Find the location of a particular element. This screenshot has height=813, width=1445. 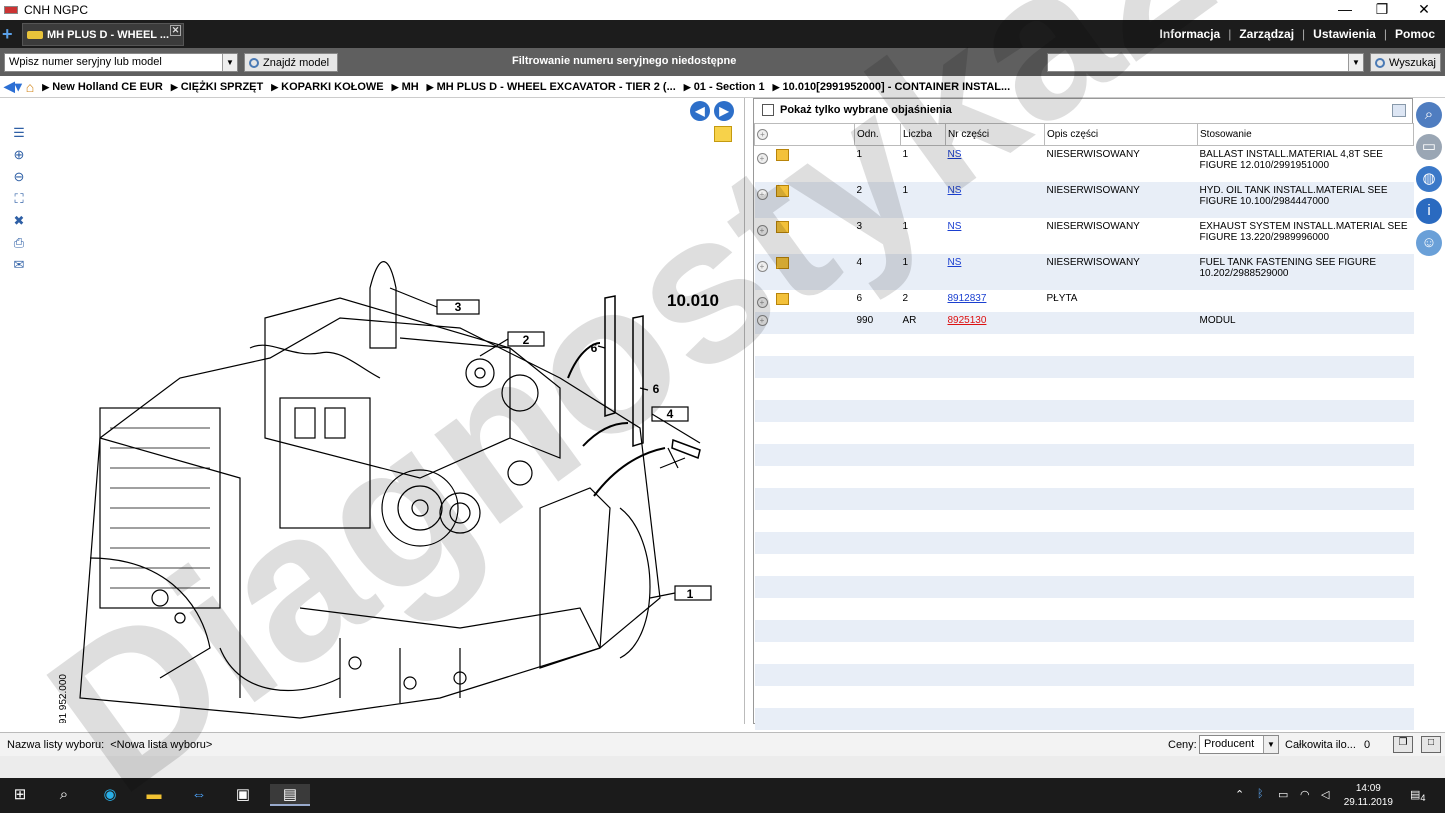

tab-mh-plus-d: MH PLUS D - WHEEL ... ✕ is located at coordinates (103, 34).